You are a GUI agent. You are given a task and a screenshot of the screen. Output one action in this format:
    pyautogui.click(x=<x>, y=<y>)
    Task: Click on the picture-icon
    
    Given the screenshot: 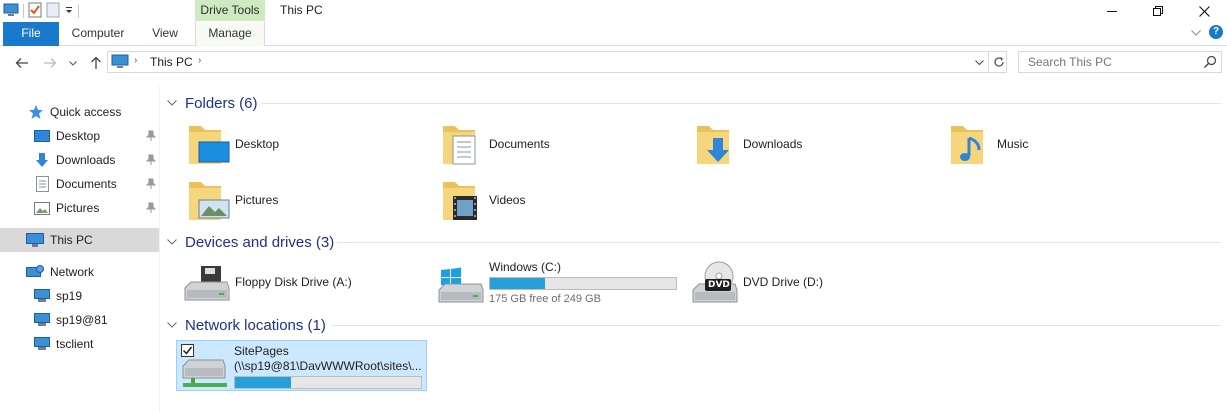 What is the action you would take?
    pyautogui.click(x=42, y=208)
    